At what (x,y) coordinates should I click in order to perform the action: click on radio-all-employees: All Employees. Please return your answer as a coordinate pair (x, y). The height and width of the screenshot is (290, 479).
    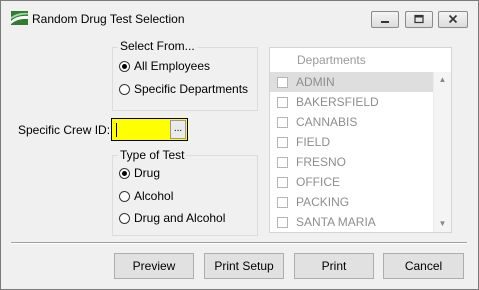
    Looking at the image, I should click on (164, 66).